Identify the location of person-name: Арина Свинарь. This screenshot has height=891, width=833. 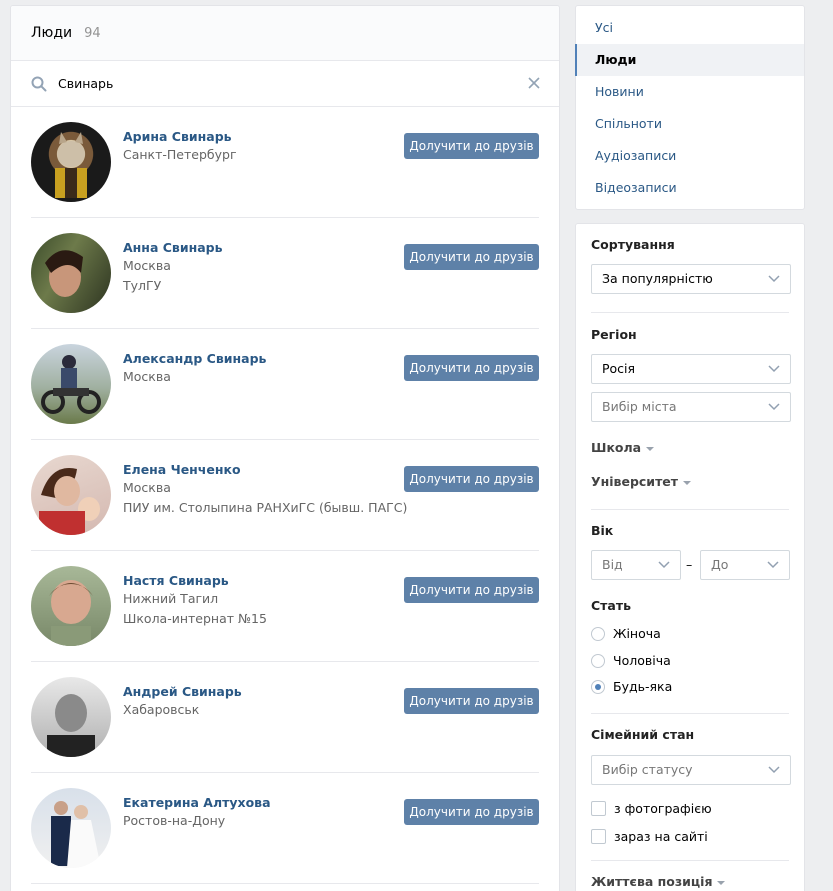
(180, 137).